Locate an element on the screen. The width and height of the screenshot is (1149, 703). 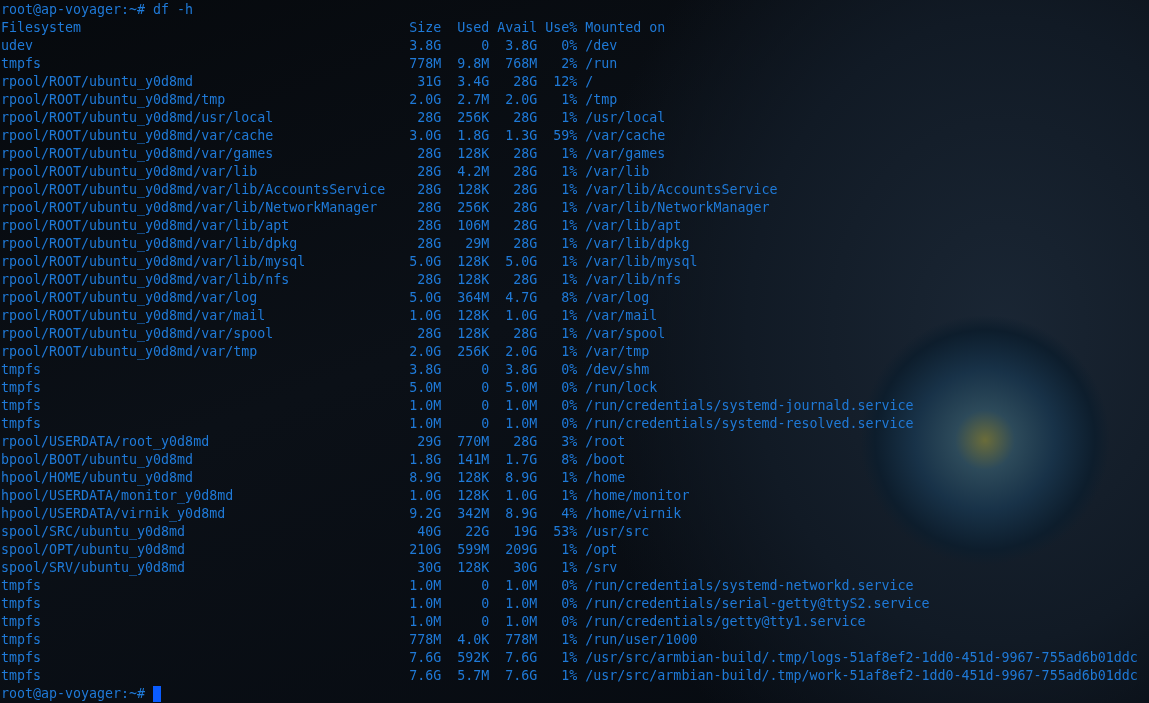
table-cell-text: /run/credentials/getty@tty1.service is located at coordinates (726, 622).